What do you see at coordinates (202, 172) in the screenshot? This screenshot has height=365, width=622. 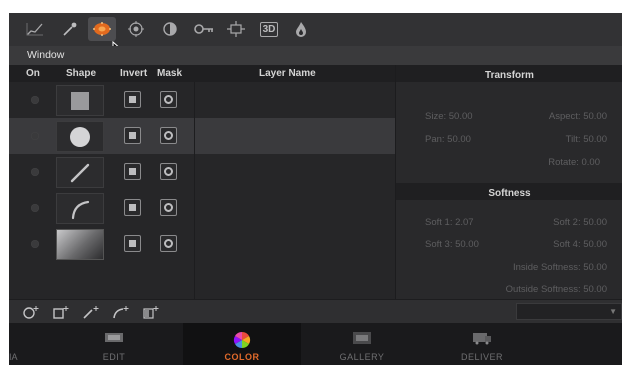 I see `window-row-linear` at bounding box center [202, 172].